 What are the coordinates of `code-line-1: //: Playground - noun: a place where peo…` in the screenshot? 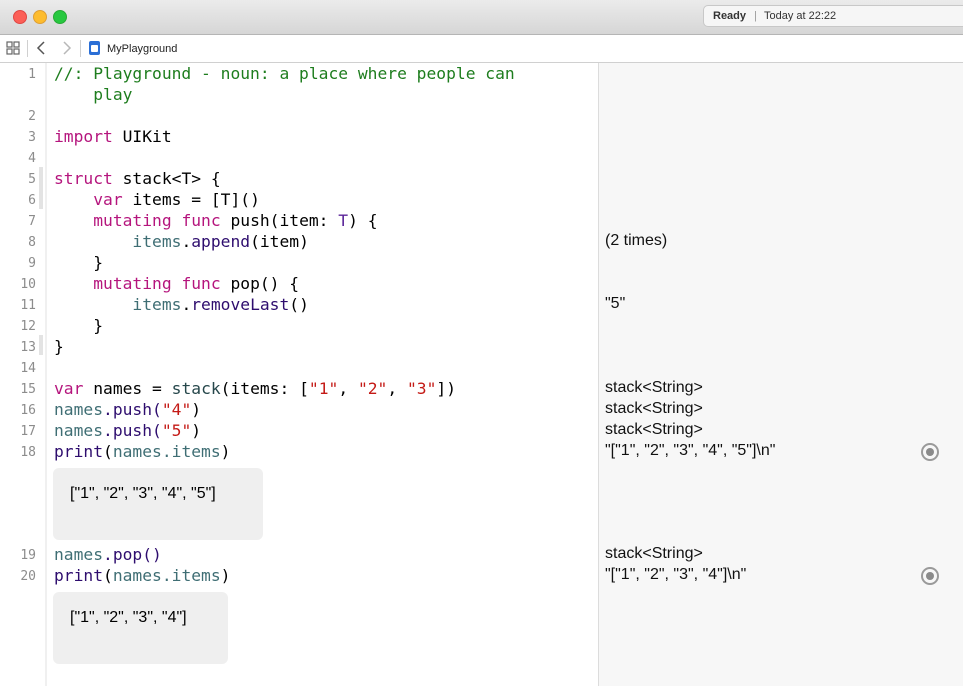 It's located at (284, 73).